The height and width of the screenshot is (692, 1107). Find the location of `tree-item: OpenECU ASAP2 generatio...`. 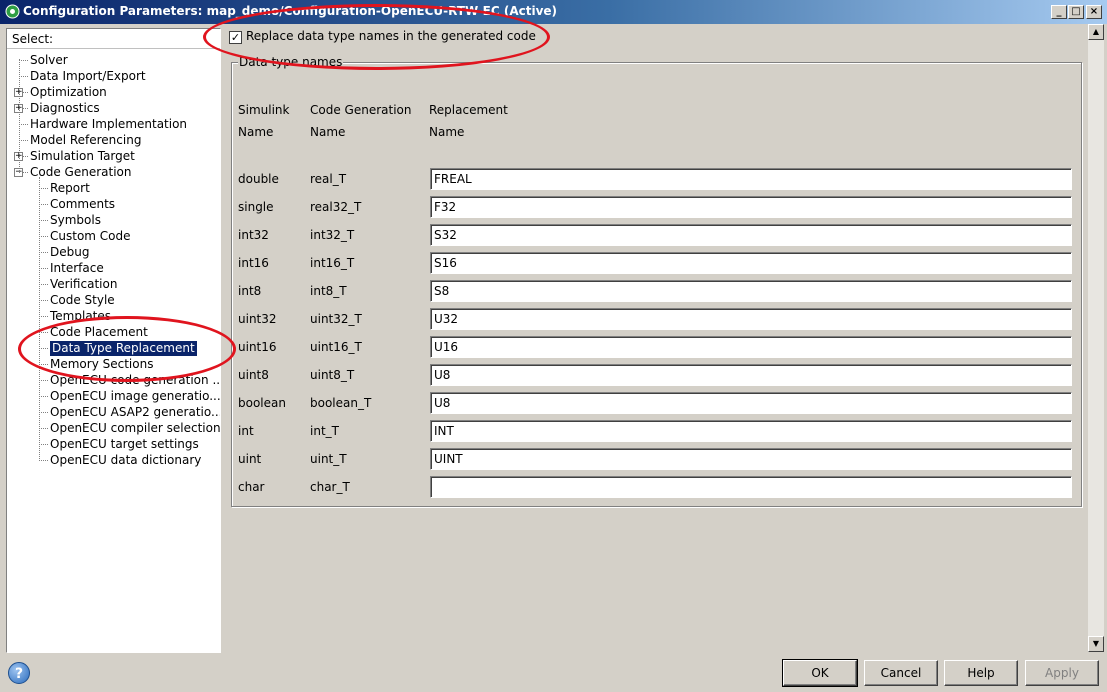

tree-item: OpenECU ASAP2 generatio... is located at coordinates (135, 412).